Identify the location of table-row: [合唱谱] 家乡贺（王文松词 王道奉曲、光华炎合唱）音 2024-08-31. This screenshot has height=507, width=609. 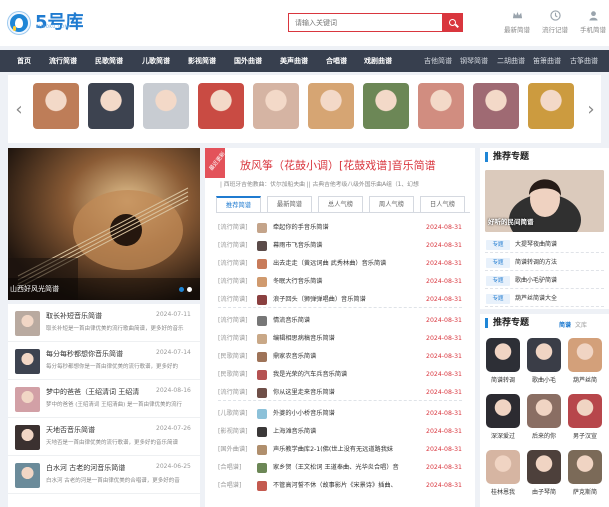
(340, 468).